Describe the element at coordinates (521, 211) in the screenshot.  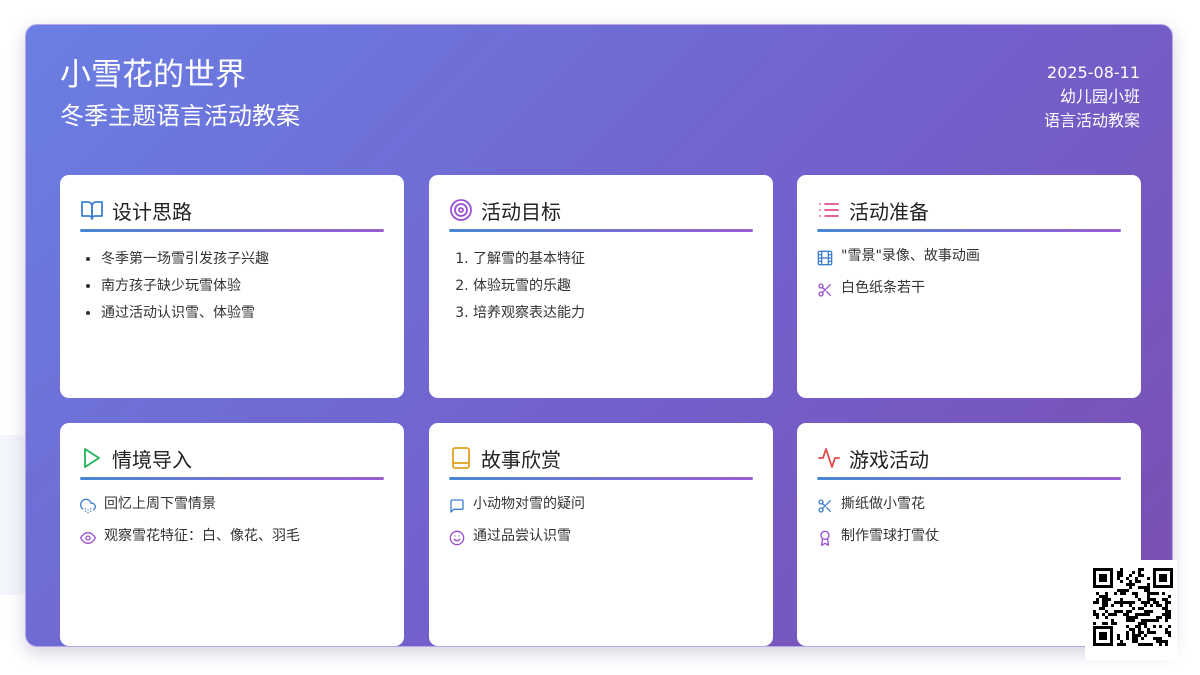
I see `card-title: 活动目标` at that location.